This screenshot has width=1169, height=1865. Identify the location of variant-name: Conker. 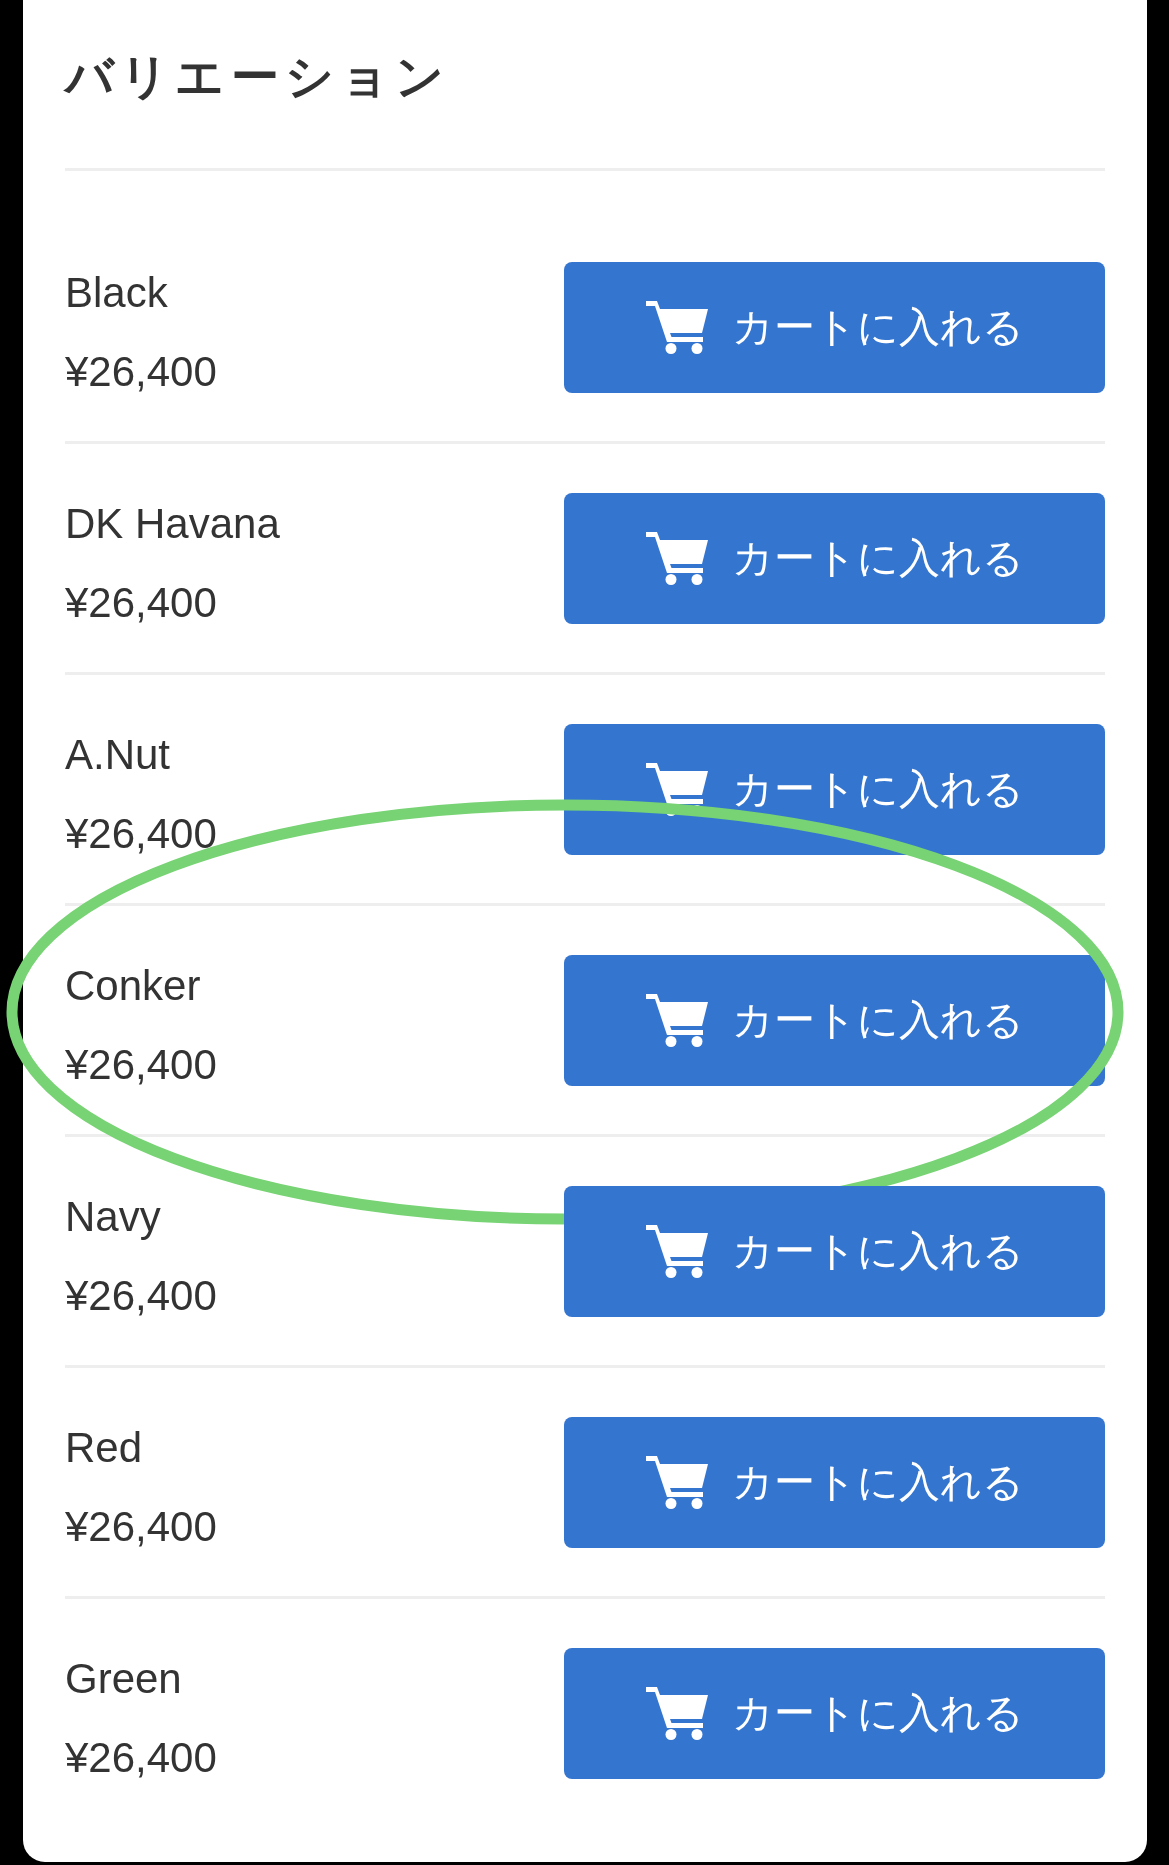
(133, 986).